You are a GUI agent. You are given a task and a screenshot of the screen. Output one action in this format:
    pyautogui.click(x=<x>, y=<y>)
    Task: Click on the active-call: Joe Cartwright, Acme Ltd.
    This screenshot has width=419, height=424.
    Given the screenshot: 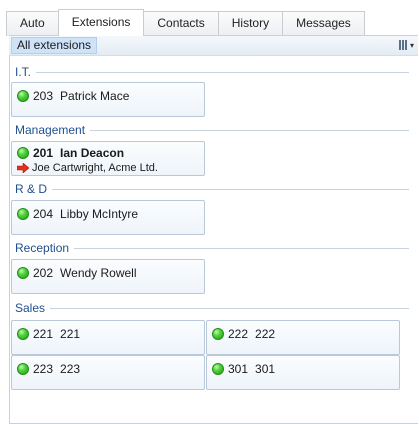 What is the action you would take?
    pyautogui.click(x=87, y=168)
    